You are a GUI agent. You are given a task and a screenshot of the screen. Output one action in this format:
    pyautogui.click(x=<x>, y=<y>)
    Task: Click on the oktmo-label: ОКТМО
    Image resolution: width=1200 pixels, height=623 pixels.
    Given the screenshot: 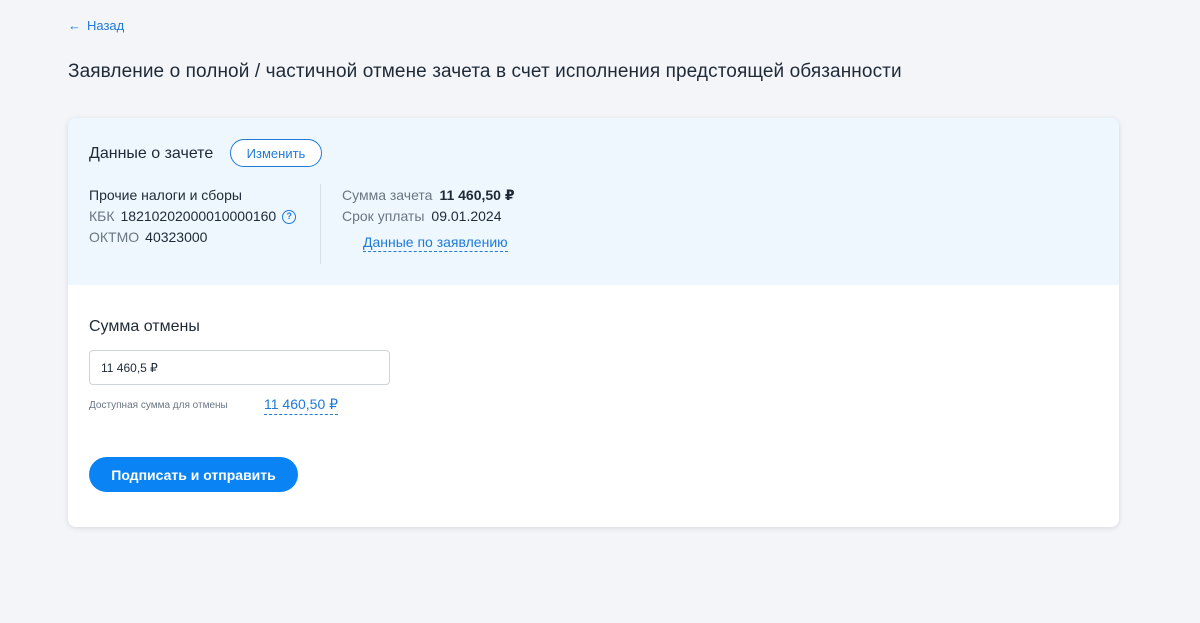 What is the action you would take?
    pyautogui.click(x=114, y=237)
    